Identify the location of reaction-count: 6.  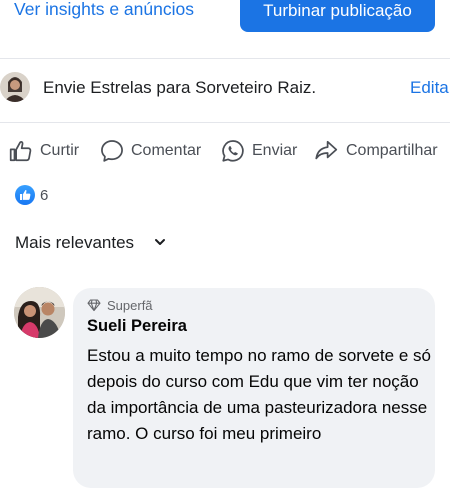
(44, 195).